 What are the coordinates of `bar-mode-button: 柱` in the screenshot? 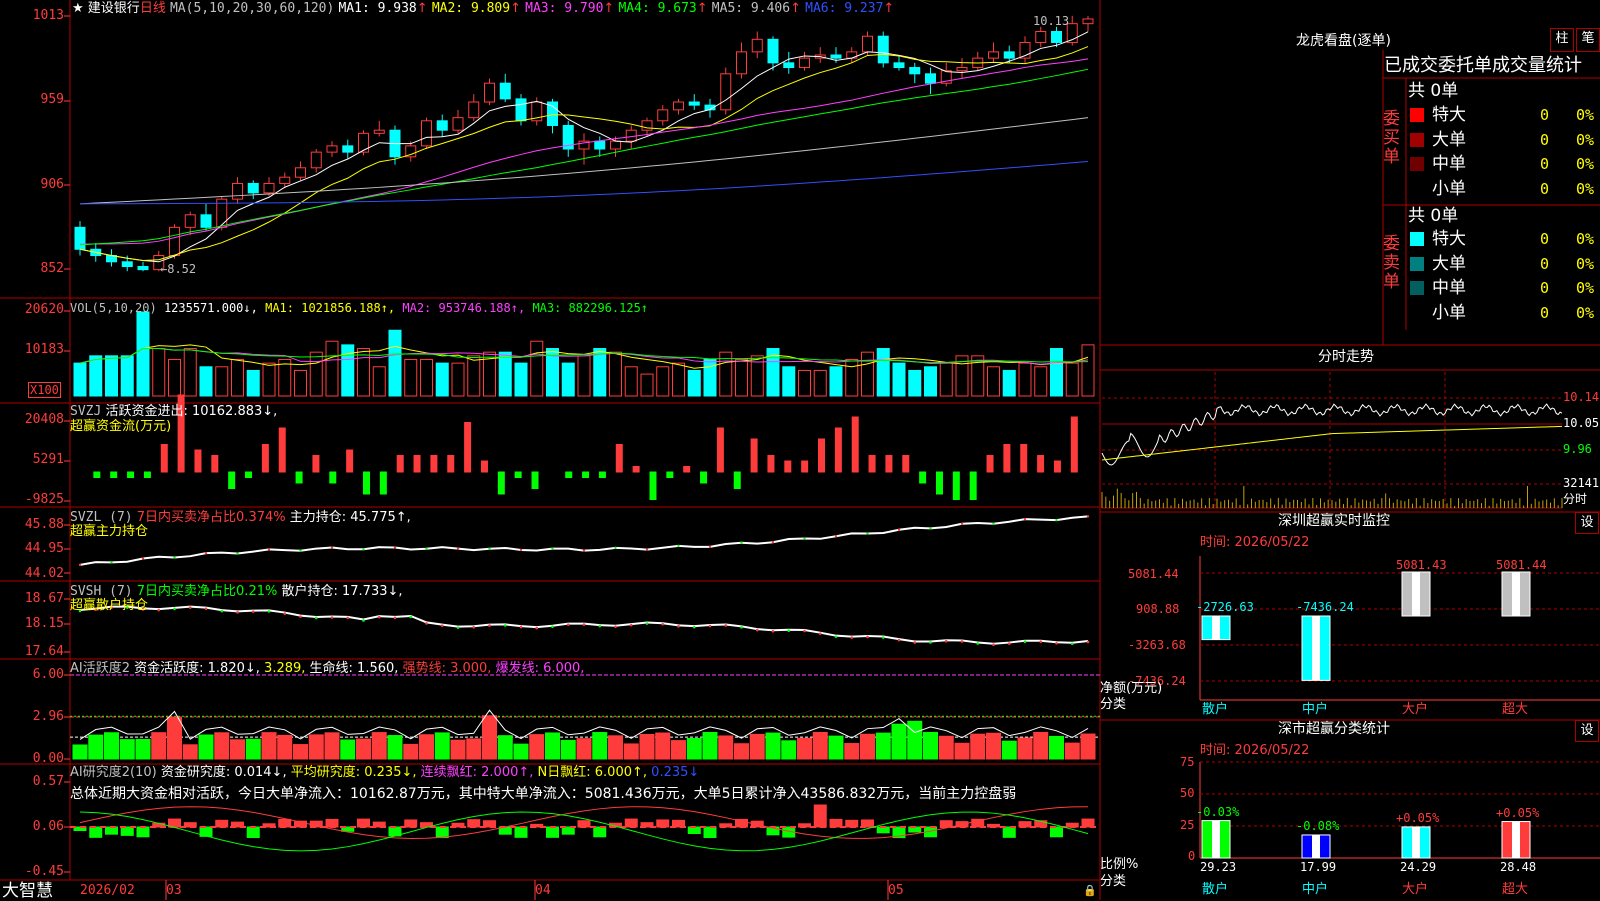 It's located at (1562, 40).